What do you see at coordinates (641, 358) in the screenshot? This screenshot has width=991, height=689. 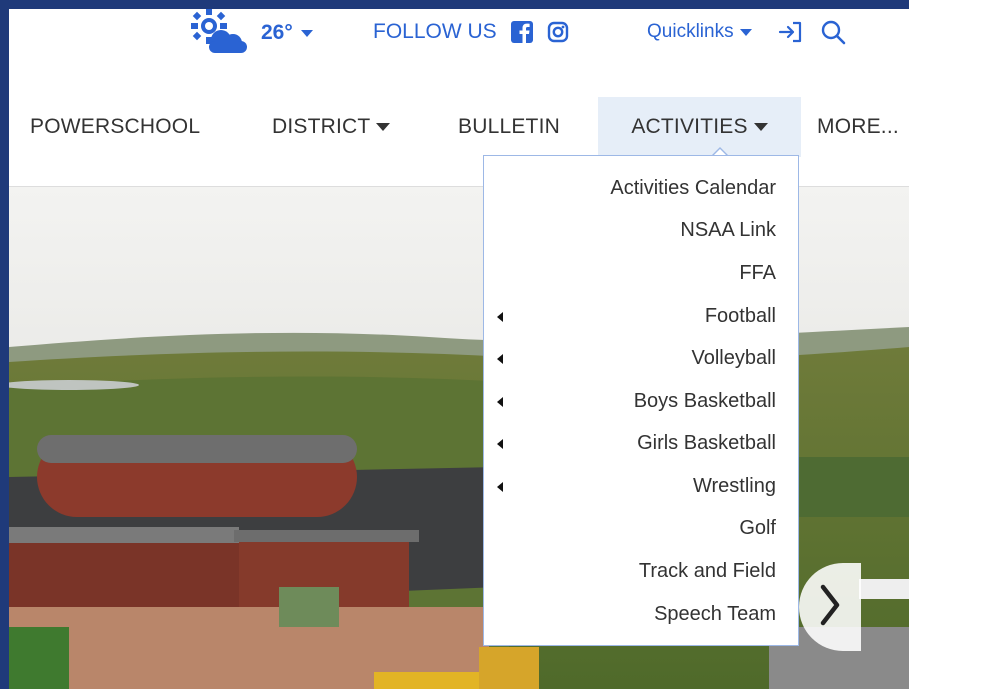 I see `menu-item-volleyball: Volleyball` at bounding box center [641, 358].